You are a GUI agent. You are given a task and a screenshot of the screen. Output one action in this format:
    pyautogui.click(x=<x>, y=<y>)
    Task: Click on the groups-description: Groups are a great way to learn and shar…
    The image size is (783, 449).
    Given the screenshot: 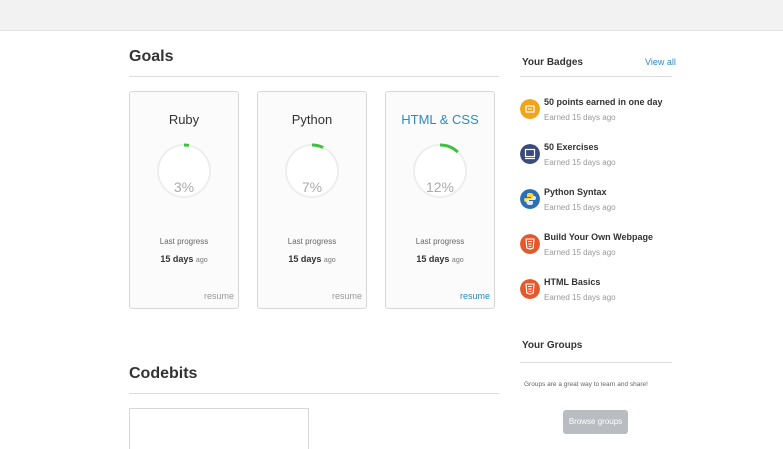 What is the action you would take?
    pyautogui.click(x=586, y=384)
    